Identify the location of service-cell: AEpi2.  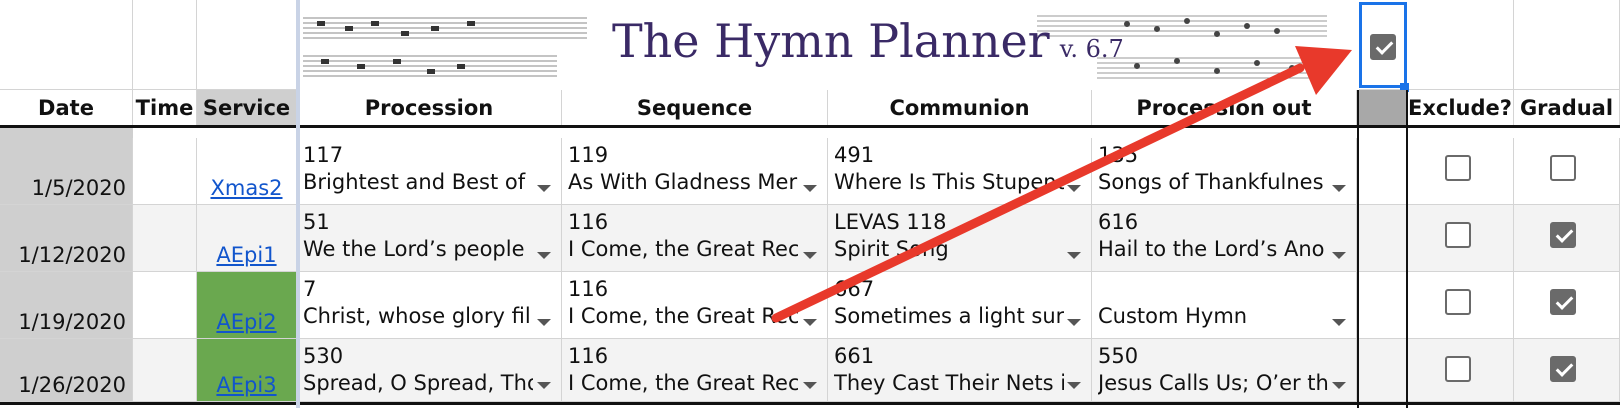
(247, 305).